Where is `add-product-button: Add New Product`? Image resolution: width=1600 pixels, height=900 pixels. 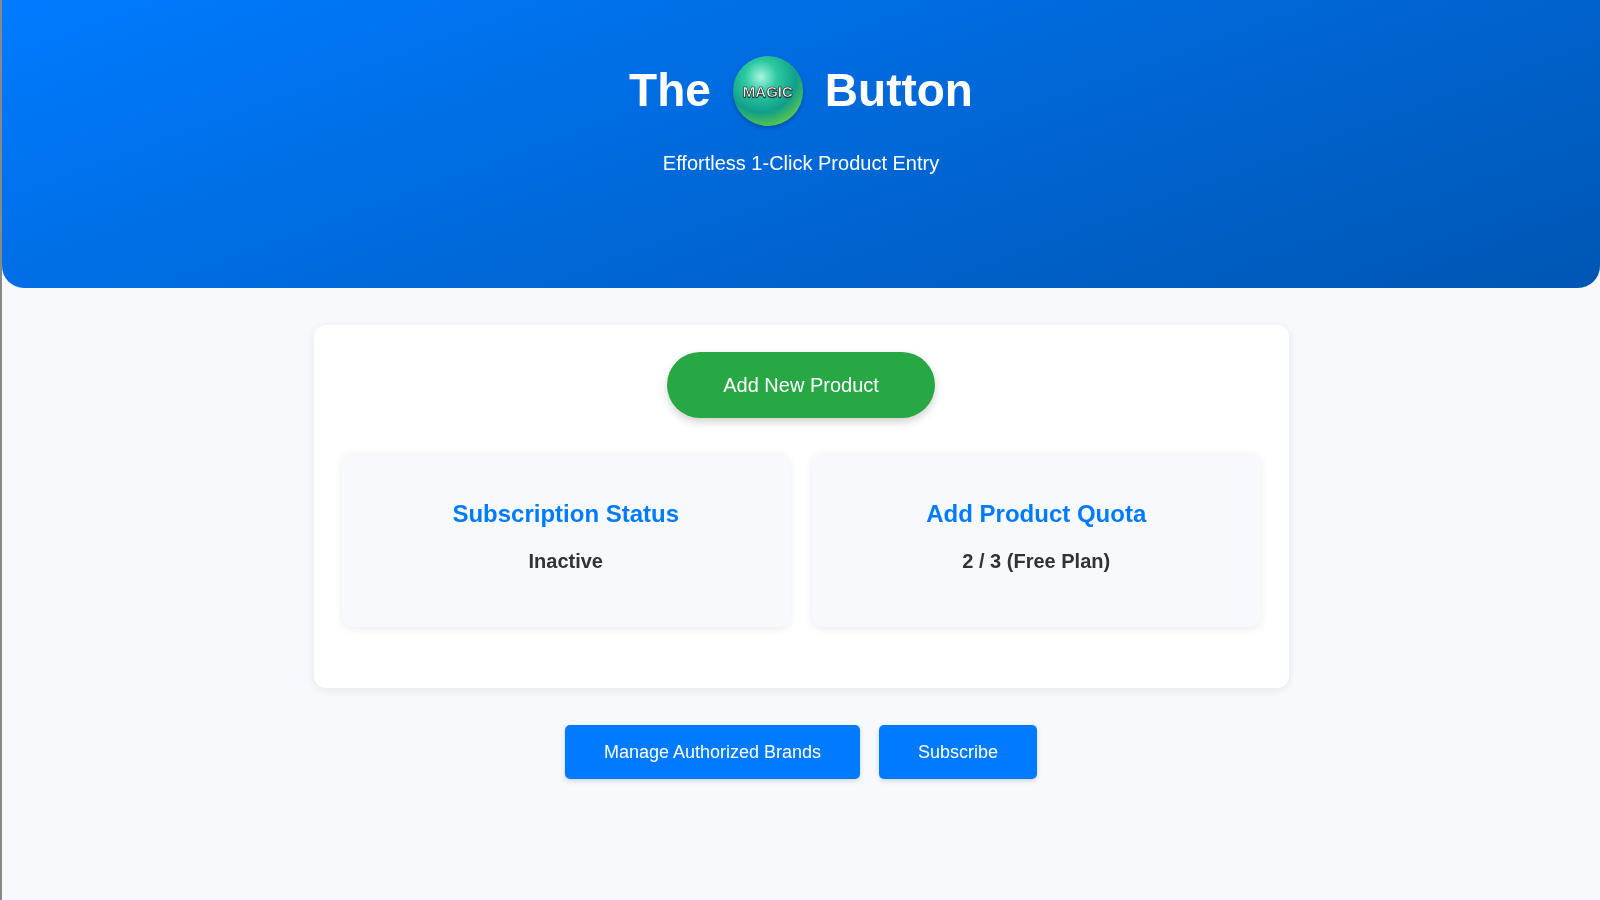
add-product-button: Add New Product is located at coordinates (801, 385).